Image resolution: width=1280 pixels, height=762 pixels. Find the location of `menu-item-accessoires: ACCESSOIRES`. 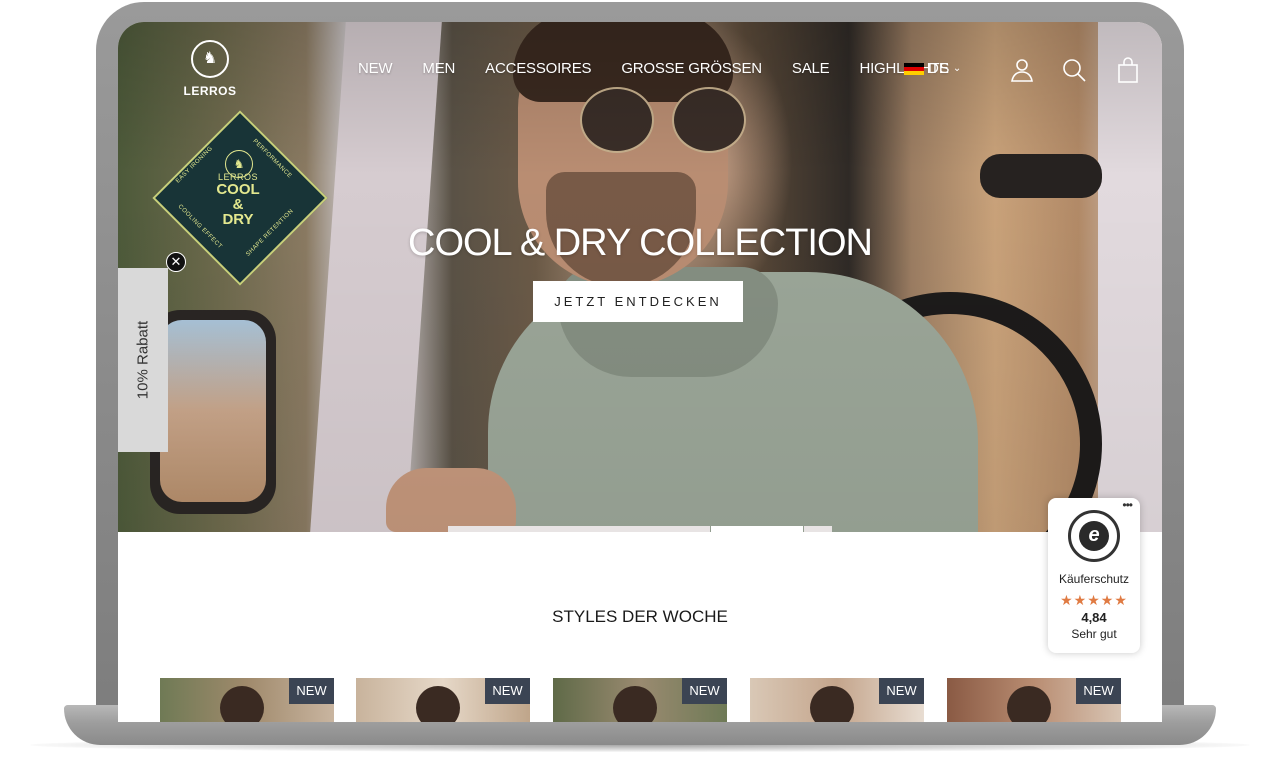

menu-item-accessoires: ACCESSOIRES is located at coordinates (538, 68).